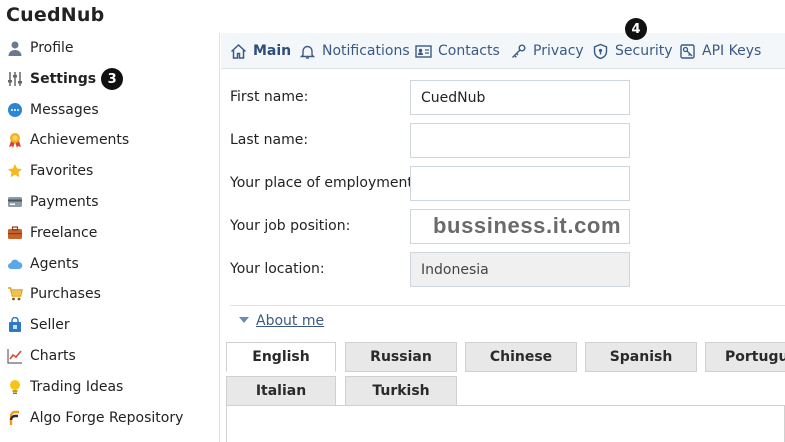  Describe the element at coordinates (269, 140) in the screenshot. I see `last-name-label: Last name:` at that location.